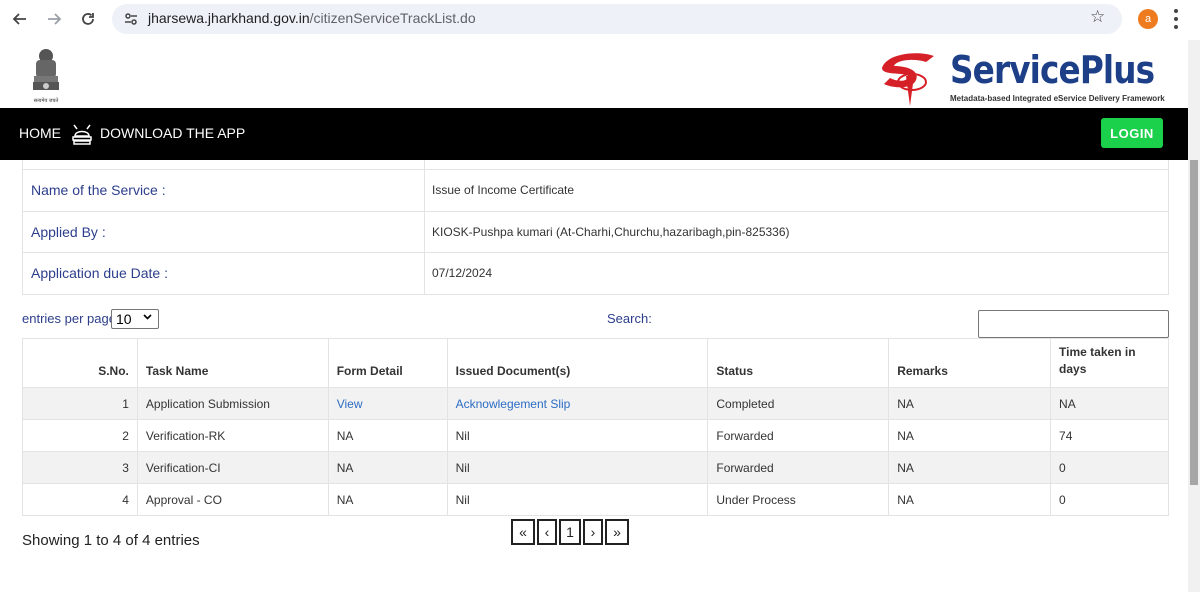 This screenshot has width=1200, height=592. I want to click on pager-page-1-button: 1, so click(570, 532).